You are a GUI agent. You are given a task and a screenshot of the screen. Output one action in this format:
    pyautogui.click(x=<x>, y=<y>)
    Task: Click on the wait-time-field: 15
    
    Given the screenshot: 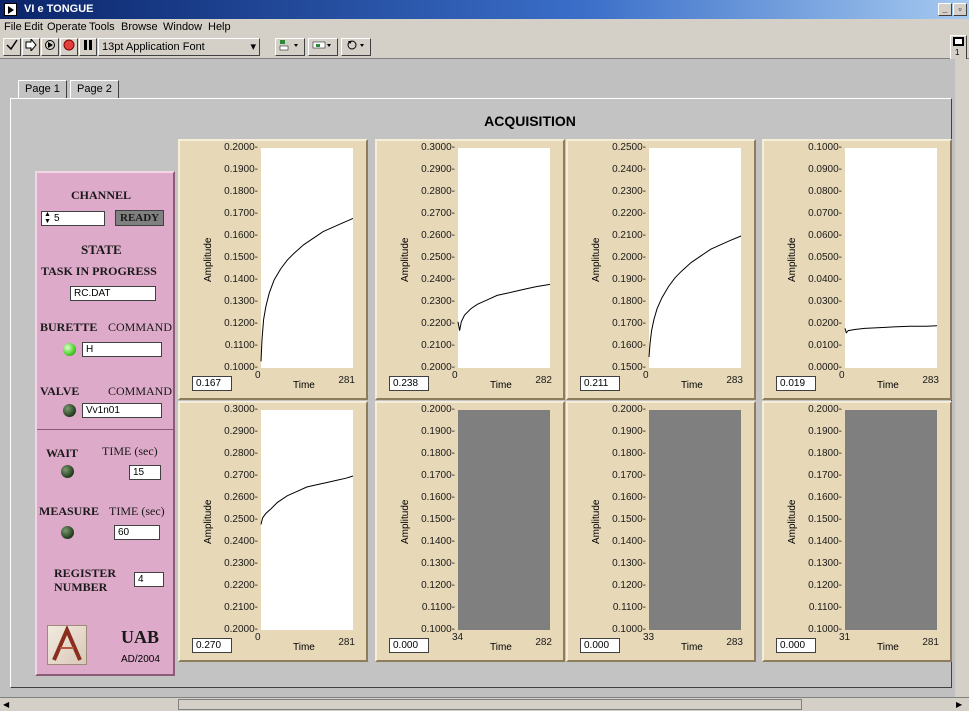 What is the action you would take?
    pyautogui.click(x=145, y=472)
    